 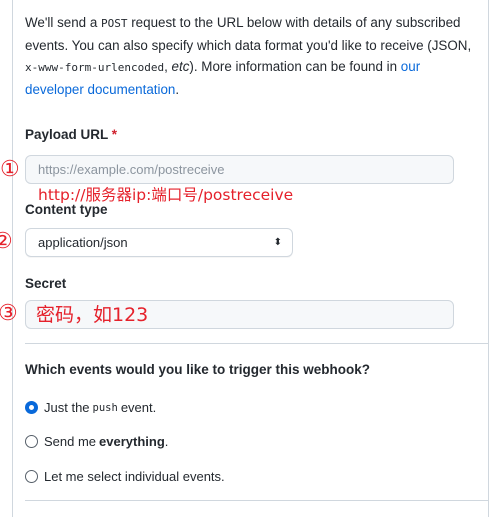 What do you see at coordinates (105, 407) in the screenshot?
I see `radio-label-code: push` at bounding box center [105, 407].